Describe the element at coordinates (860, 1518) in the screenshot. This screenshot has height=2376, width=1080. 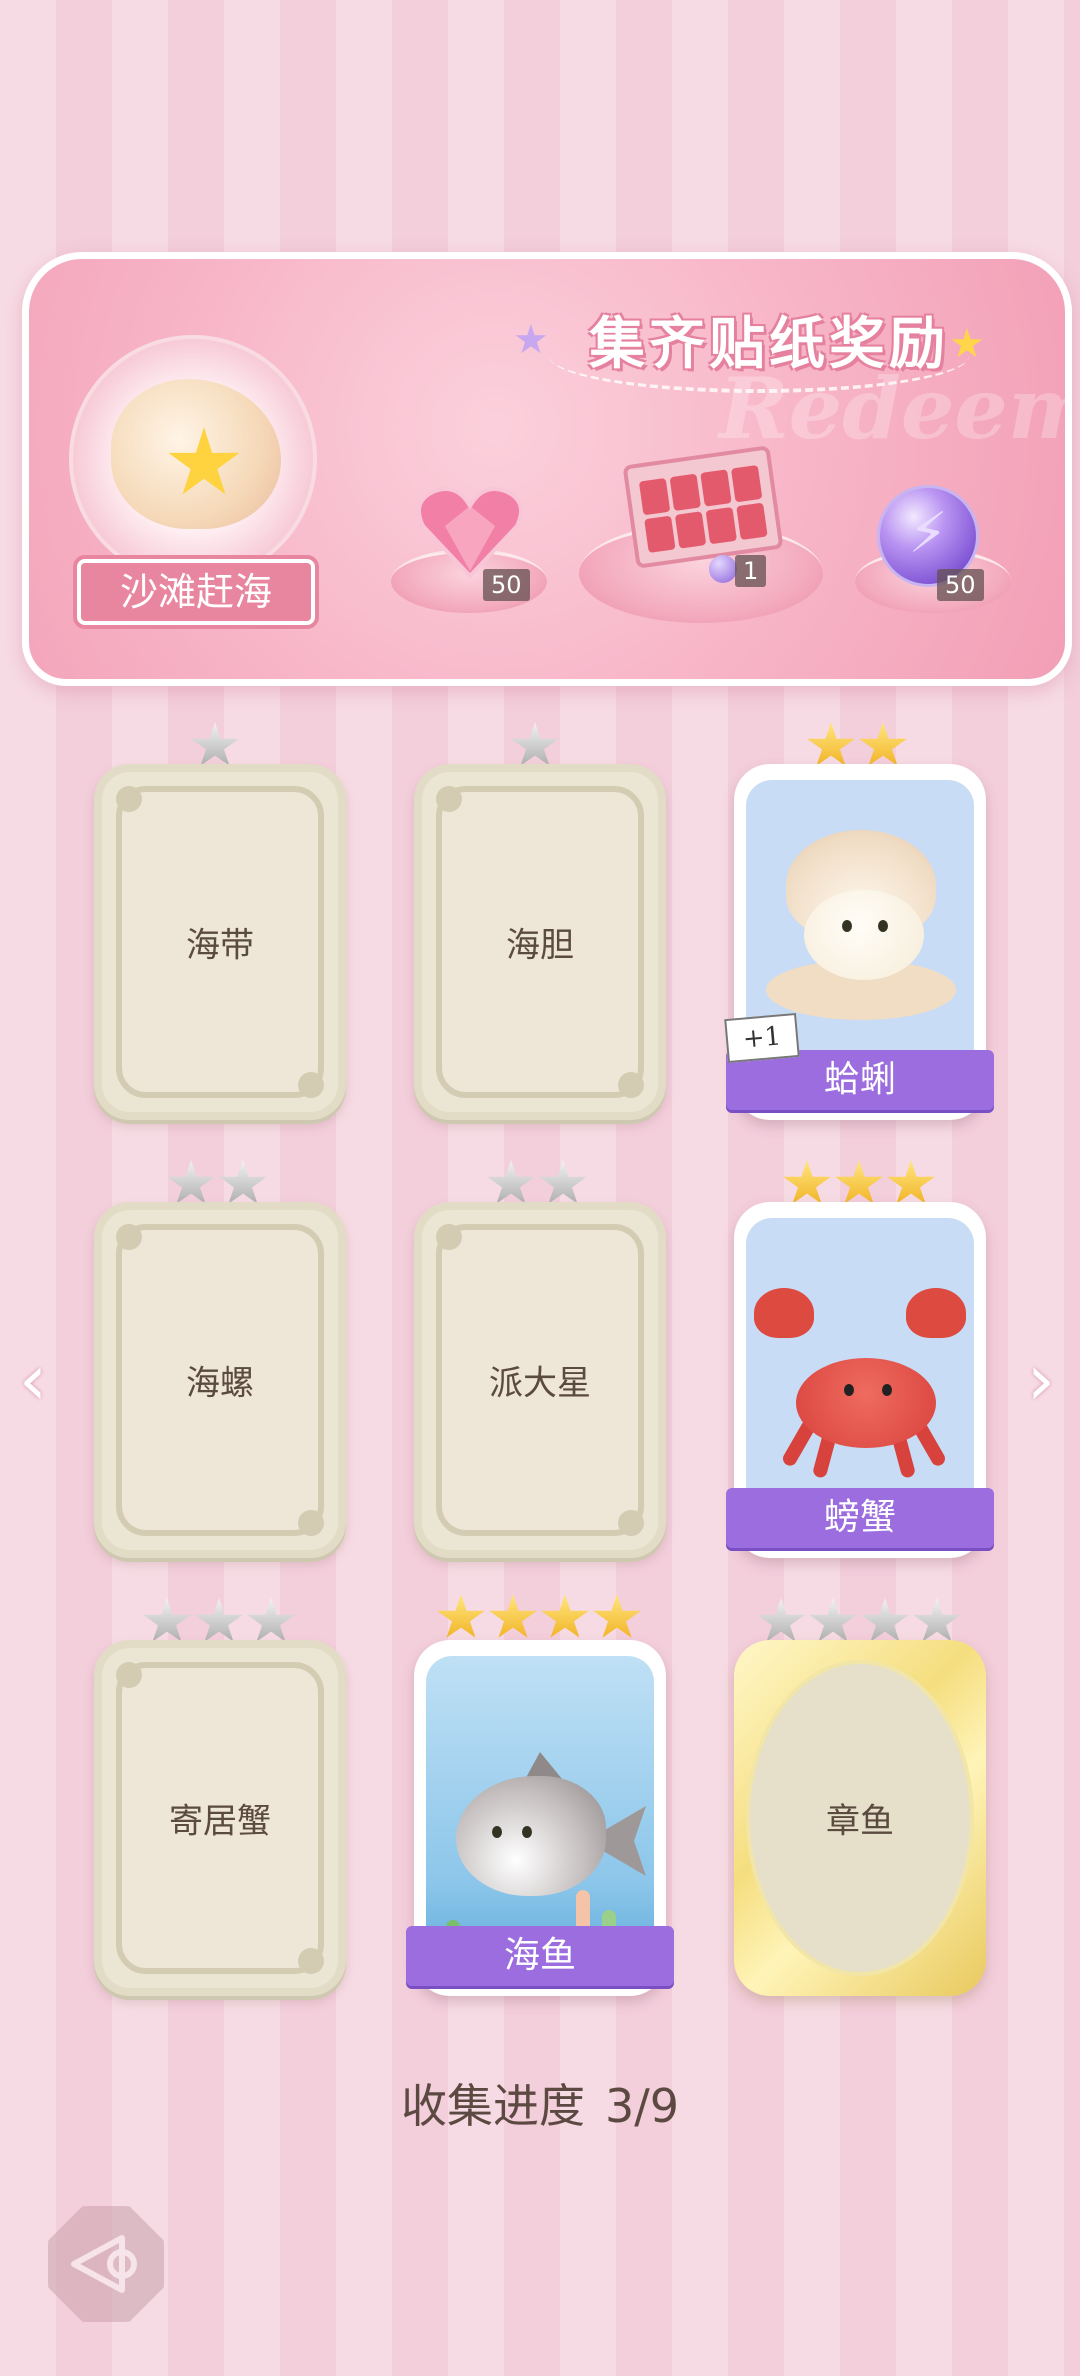
I see `card-name-ribbon: 螃蟹` at that location.